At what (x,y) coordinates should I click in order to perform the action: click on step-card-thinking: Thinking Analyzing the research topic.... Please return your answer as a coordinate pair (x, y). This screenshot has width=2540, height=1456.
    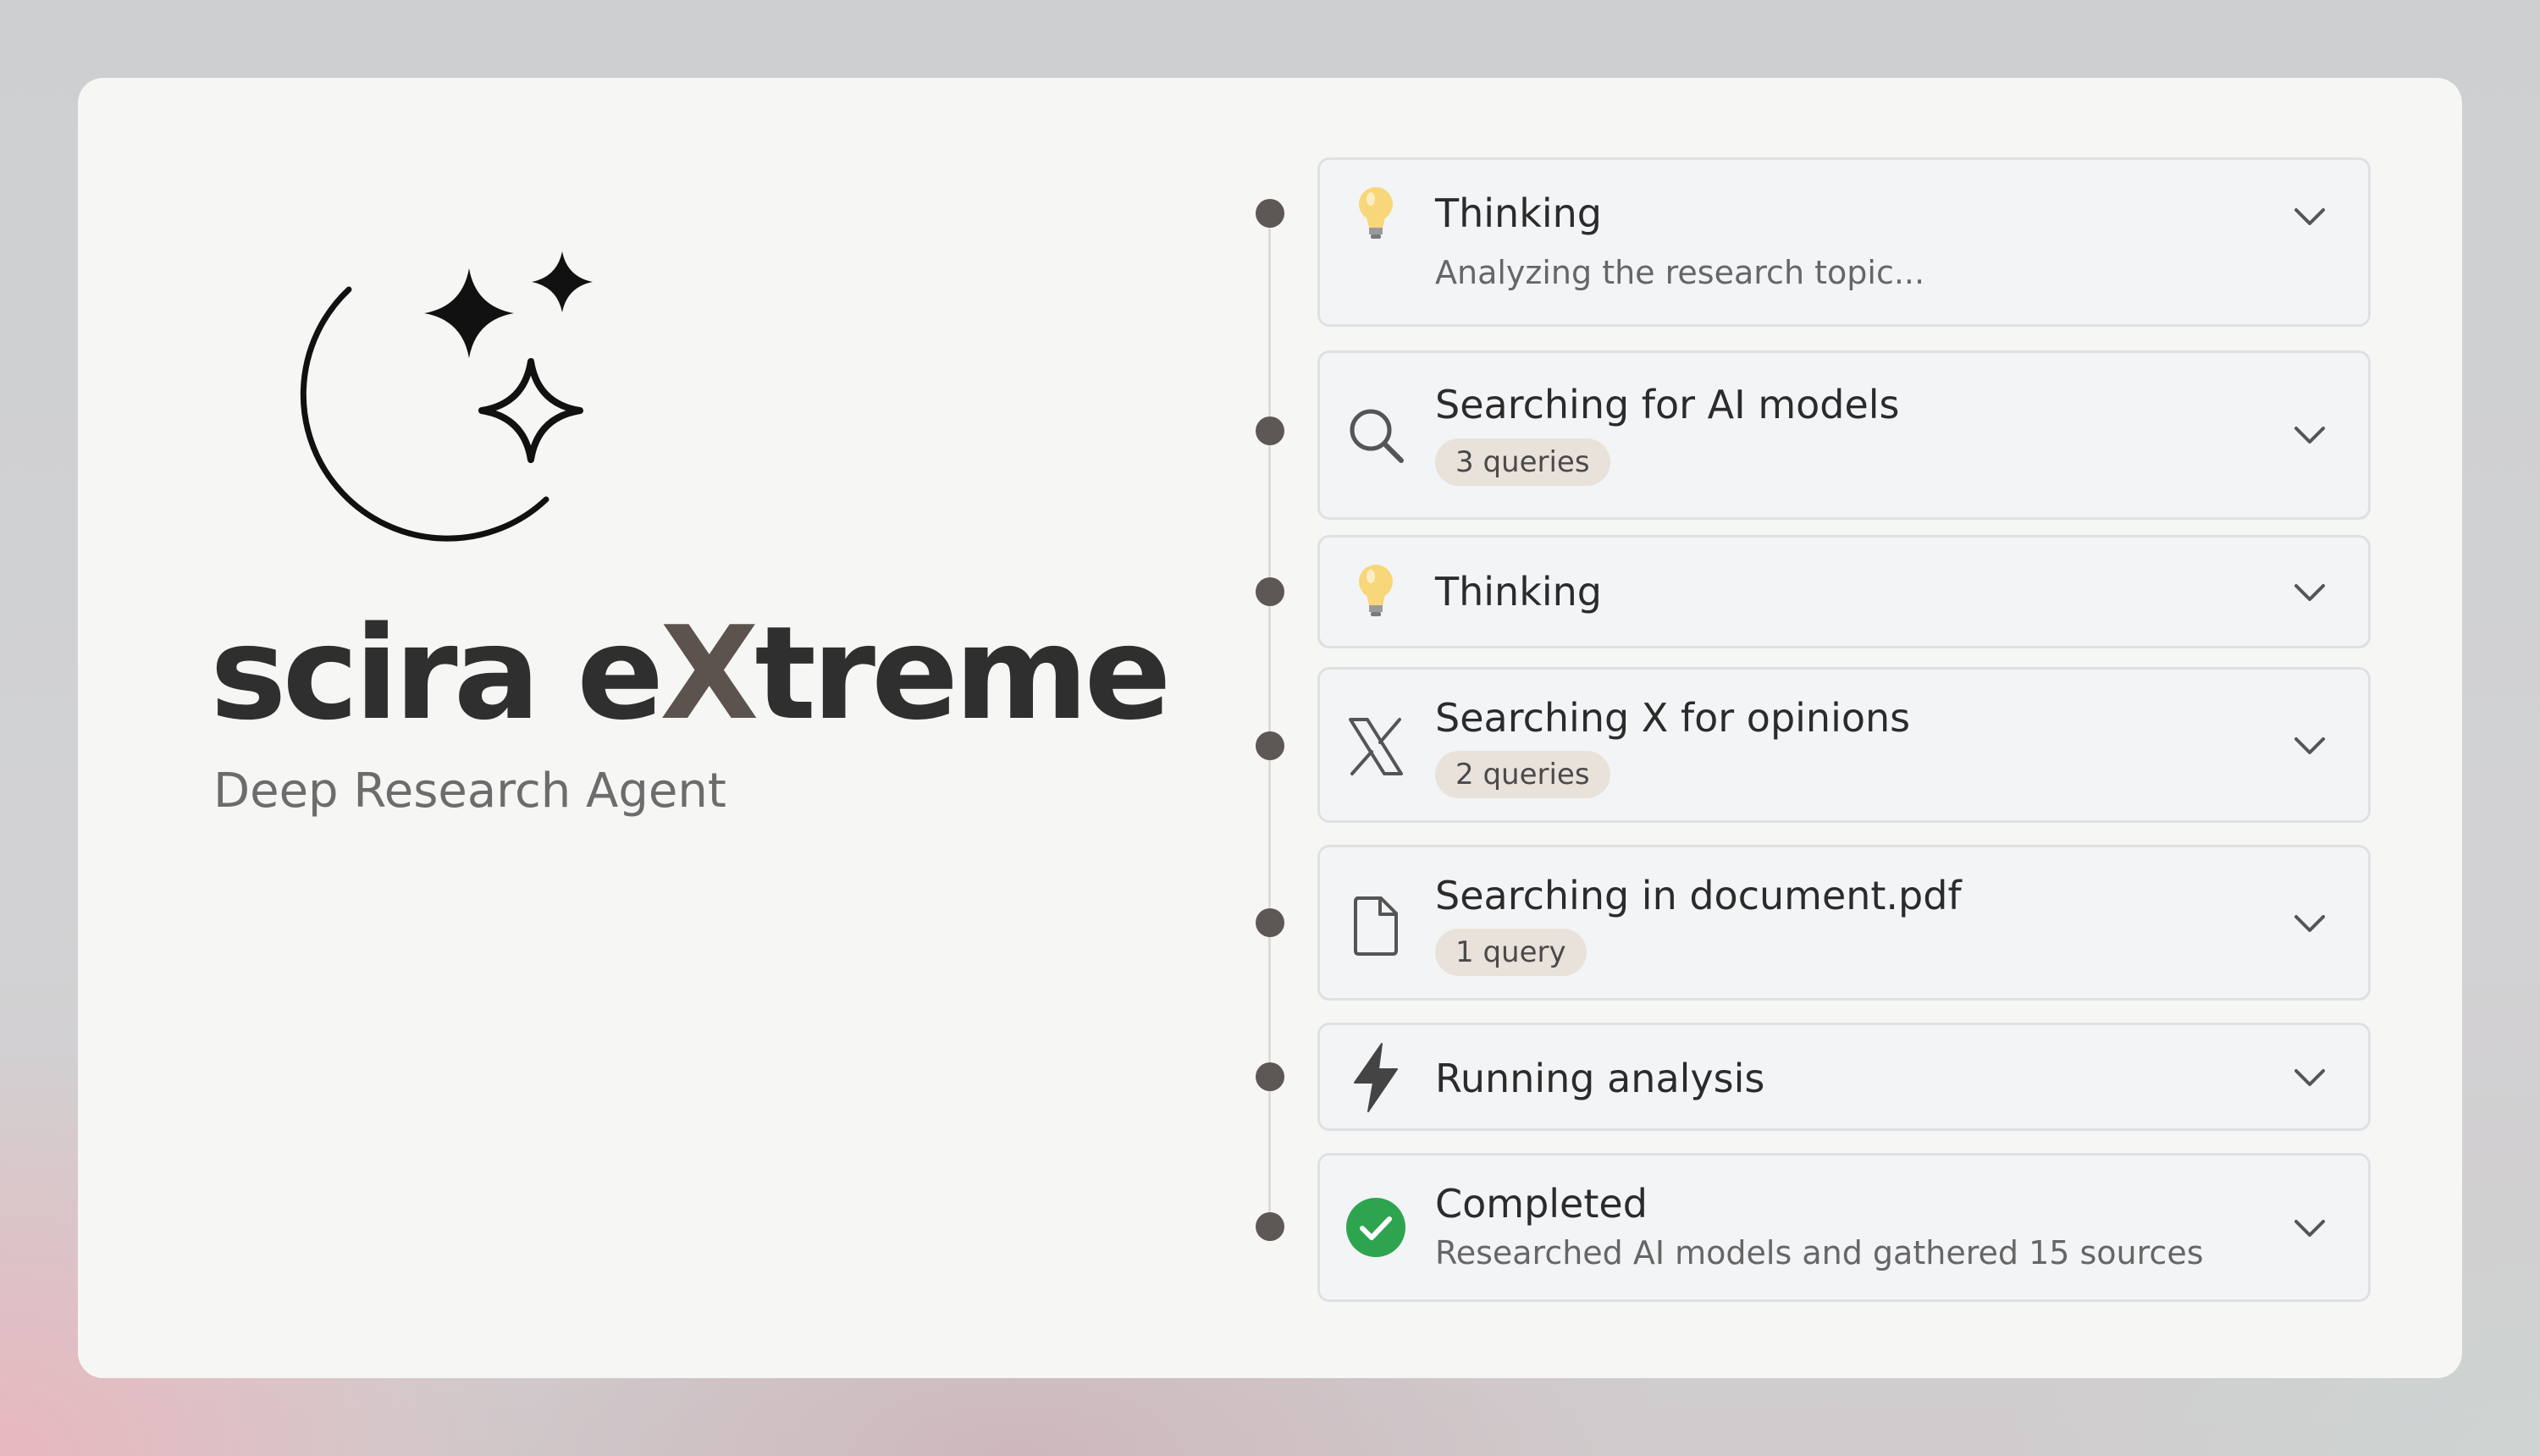
    Looking at the image, I should click on (1844, 242).